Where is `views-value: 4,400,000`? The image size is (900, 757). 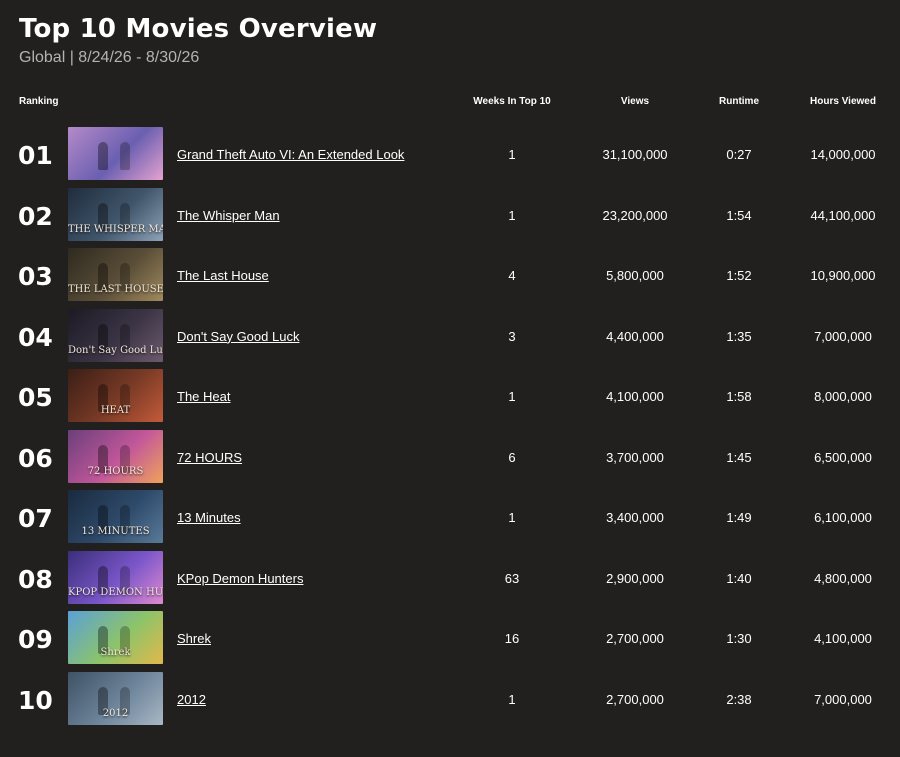 views-value: 4,400,000 is located at coordinates (635, 336).